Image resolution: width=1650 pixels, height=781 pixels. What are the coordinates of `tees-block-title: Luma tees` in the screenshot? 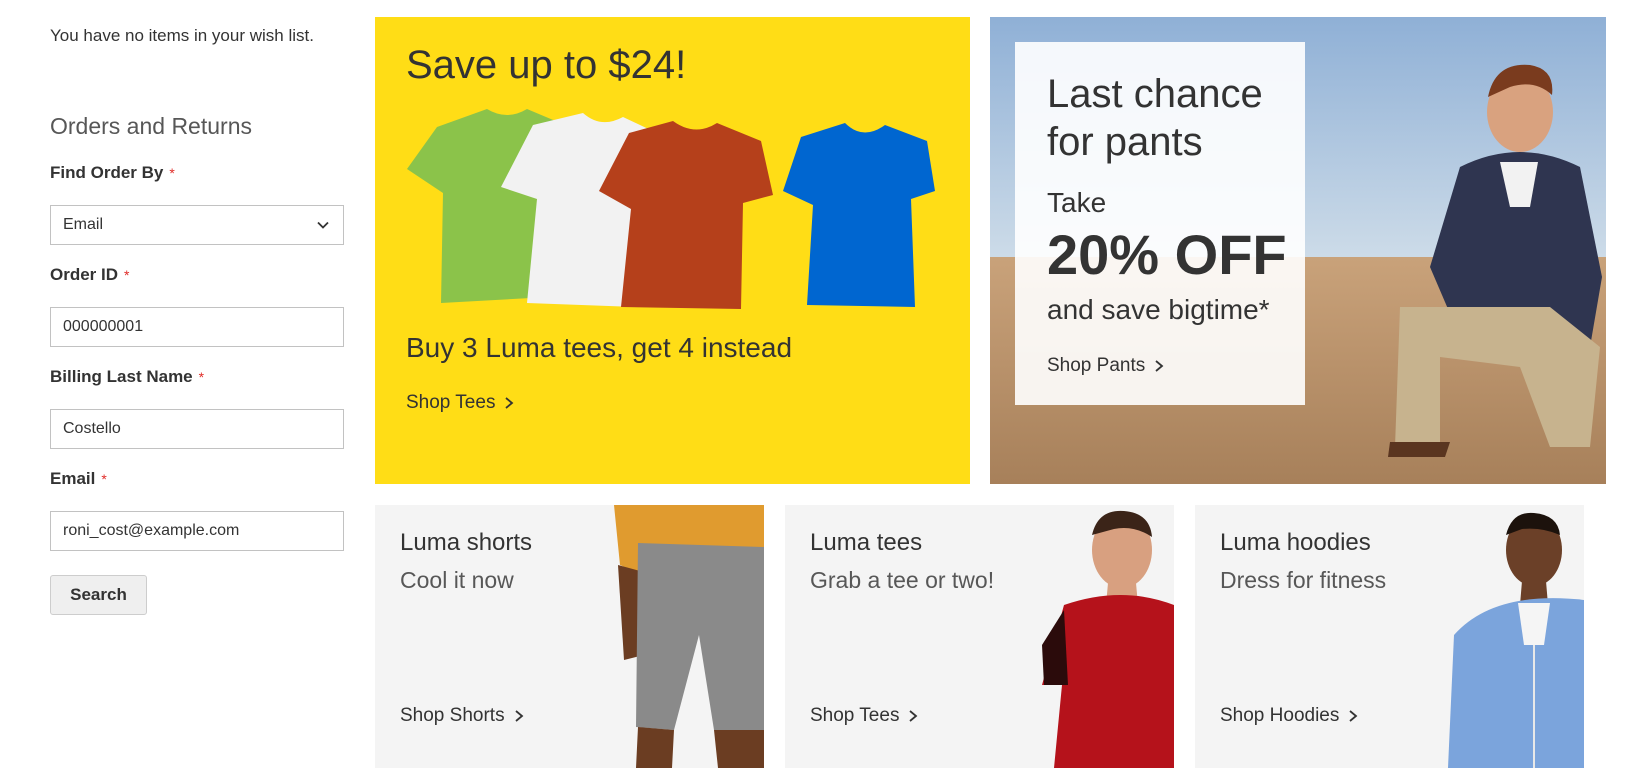 It's located at (866, 542).